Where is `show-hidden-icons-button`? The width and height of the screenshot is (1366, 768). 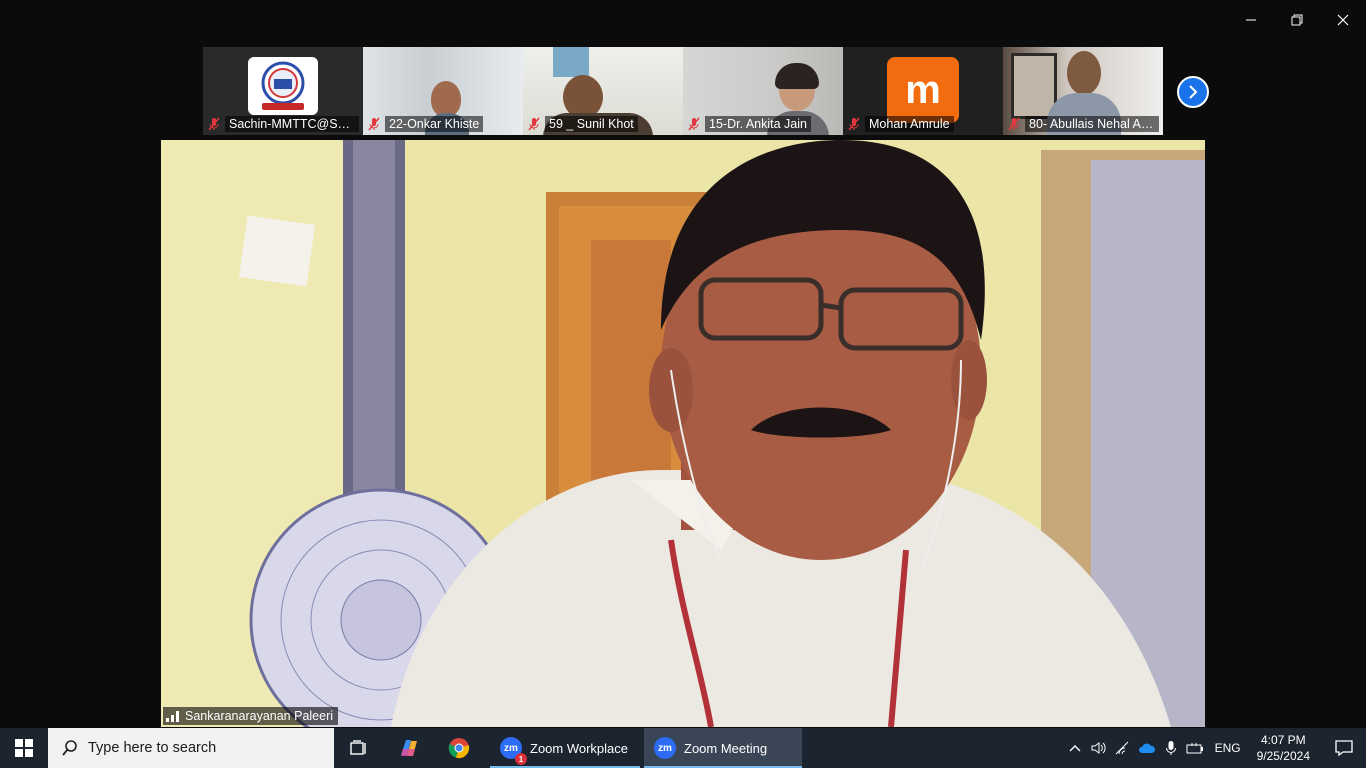
show-hidden-icons-button is located at coordinates (1075, 748).